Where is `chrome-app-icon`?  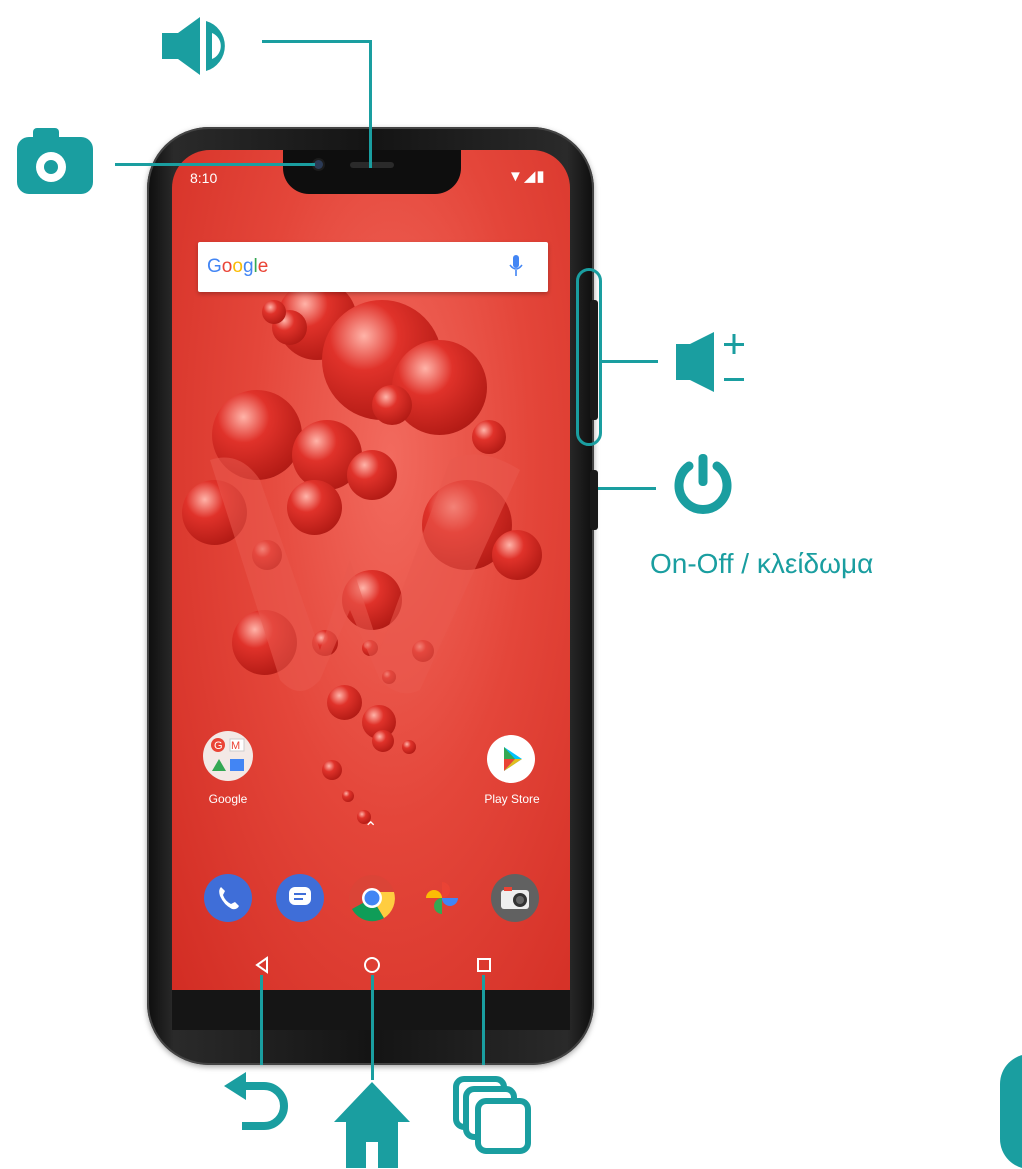
chrome-app-icon is located at coordinates (372, 898).